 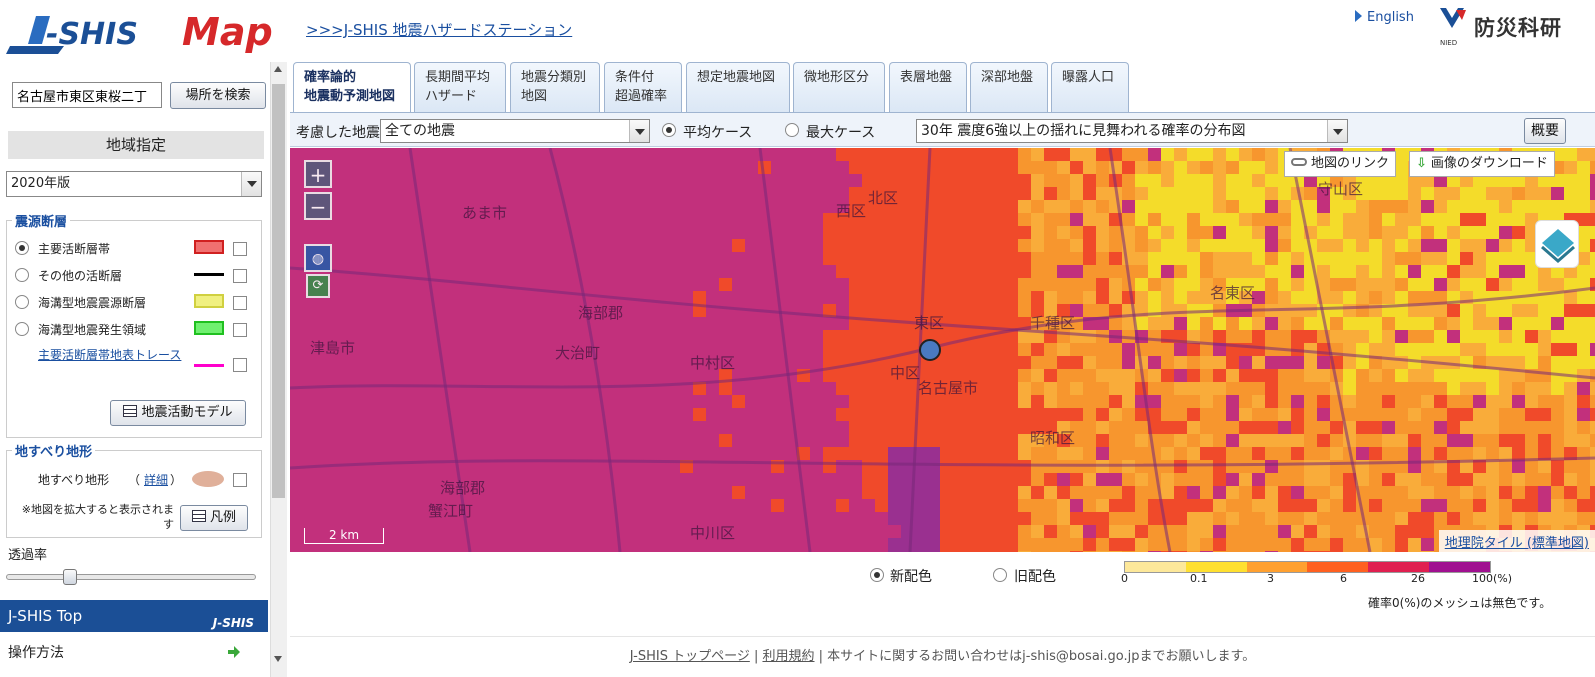 I want to click on layers-icon, so click(x=1557, y=244).